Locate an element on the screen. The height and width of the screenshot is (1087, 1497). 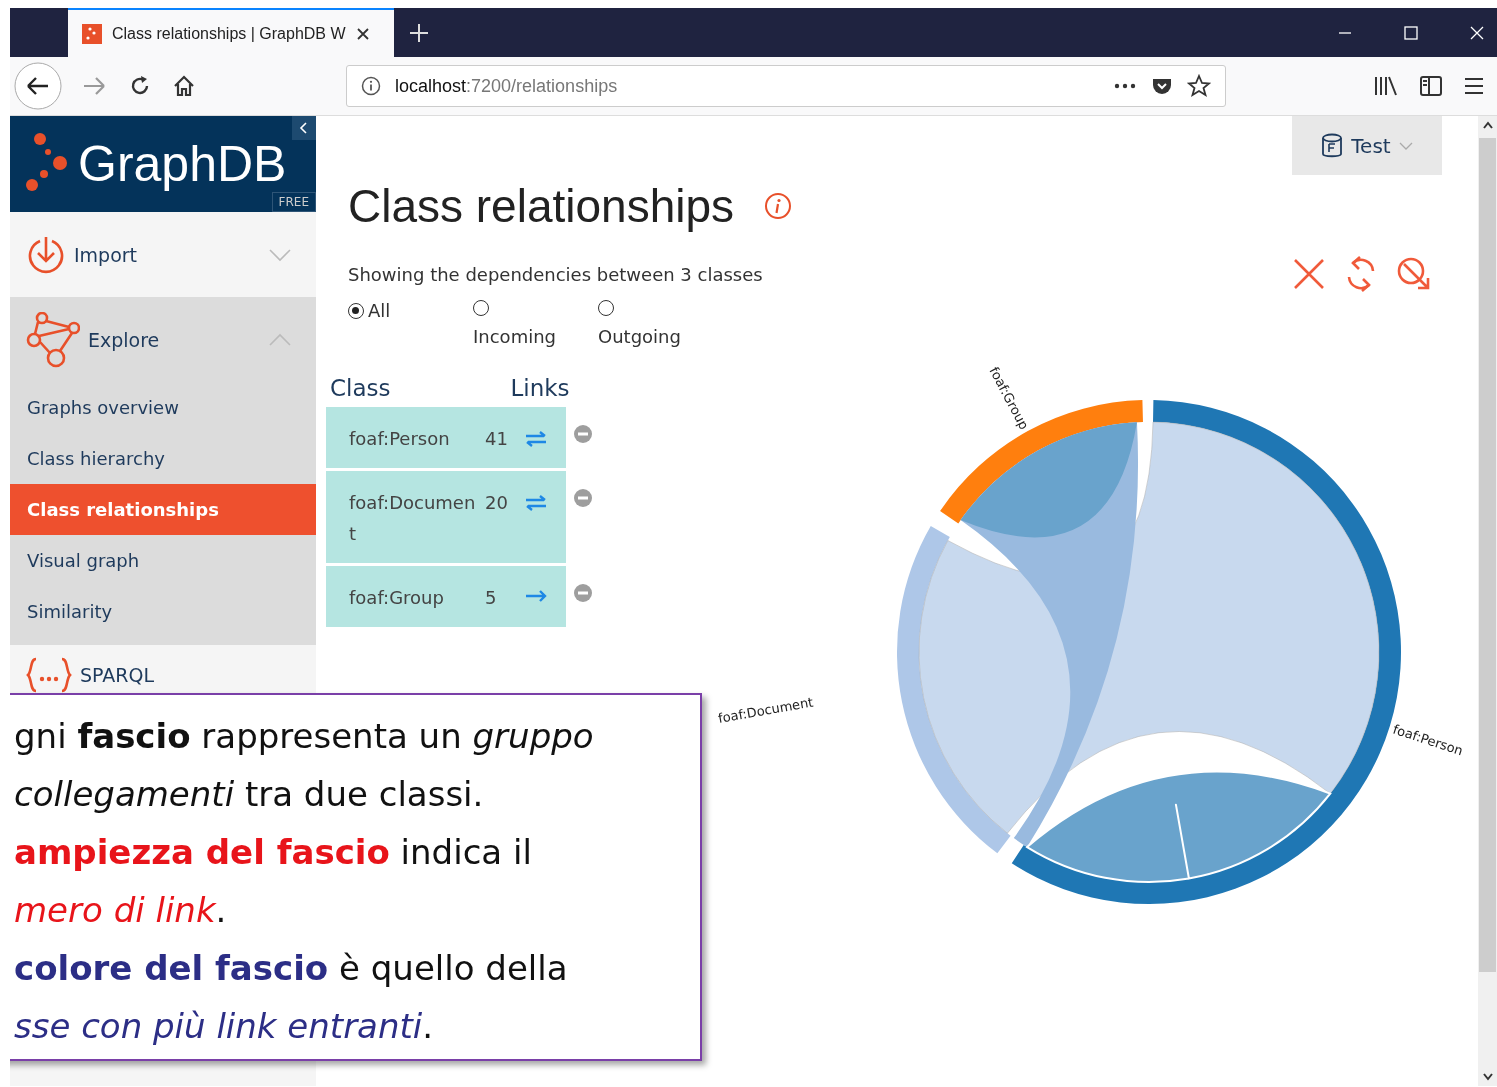
callout-text: gni fascio rappresenta un gruppo is located at coordinates (304, 736).